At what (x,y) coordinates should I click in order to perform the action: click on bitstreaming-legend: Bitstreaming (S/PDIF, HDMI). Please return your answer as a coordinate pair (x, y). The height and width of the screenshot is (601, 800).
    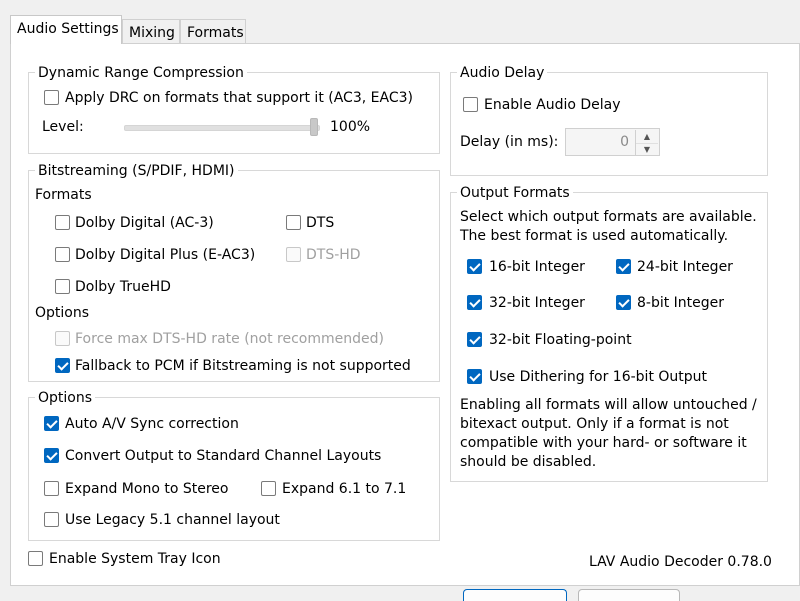
    Looking at the image, I should click on (136, 171).